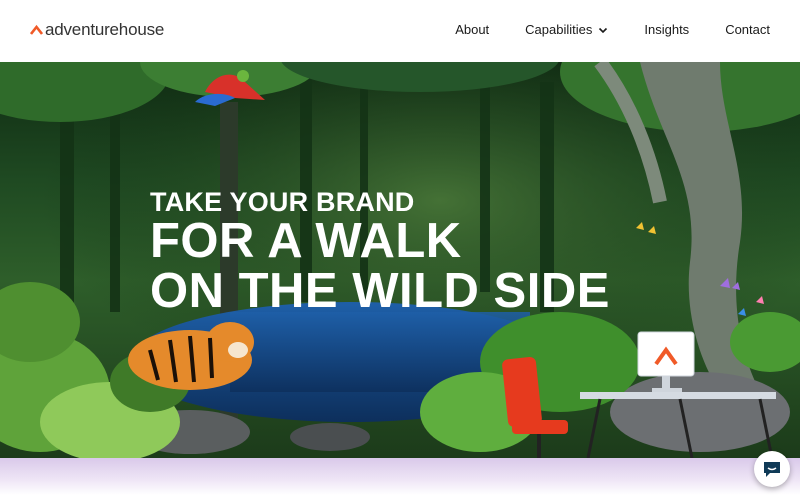 Image resolution: width=800 pixels, height=495 pixels. Describe the element at coordinates (306, 241) in the screenshot. I see `headline-line-2: FOR A WALK` at that location.